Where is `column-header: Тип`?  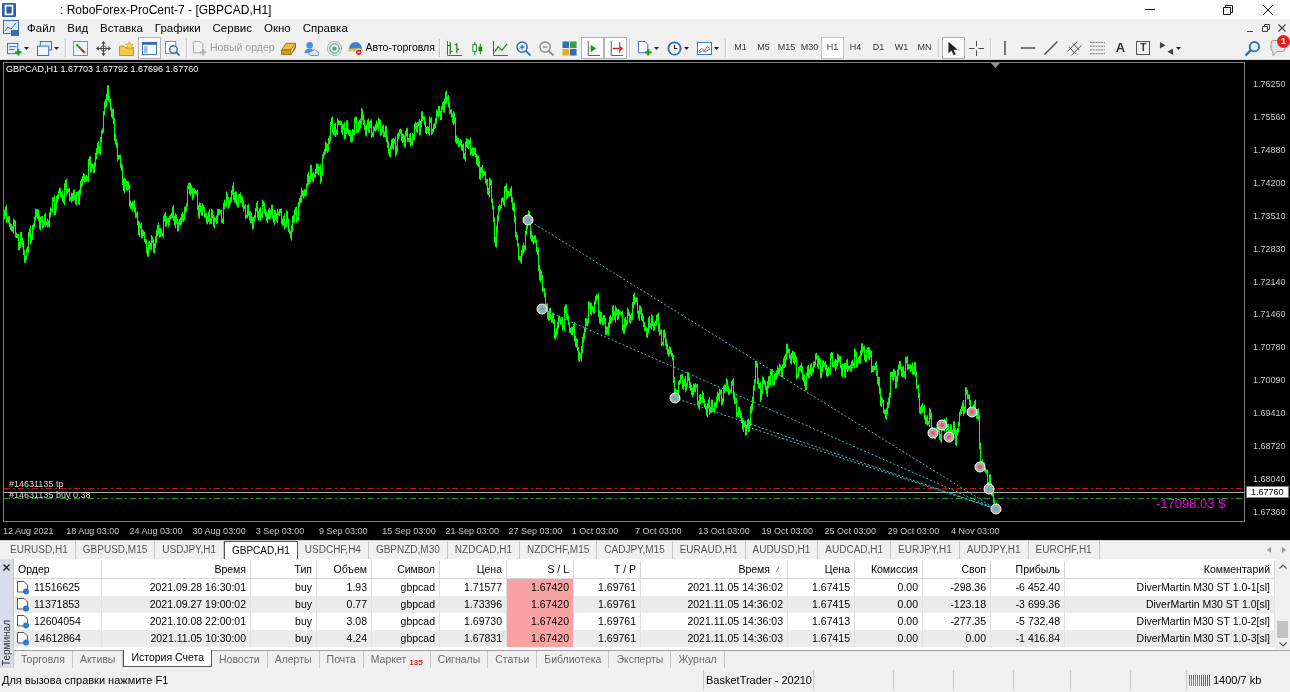
column-header: Тип is located at coordinates (284, 569).